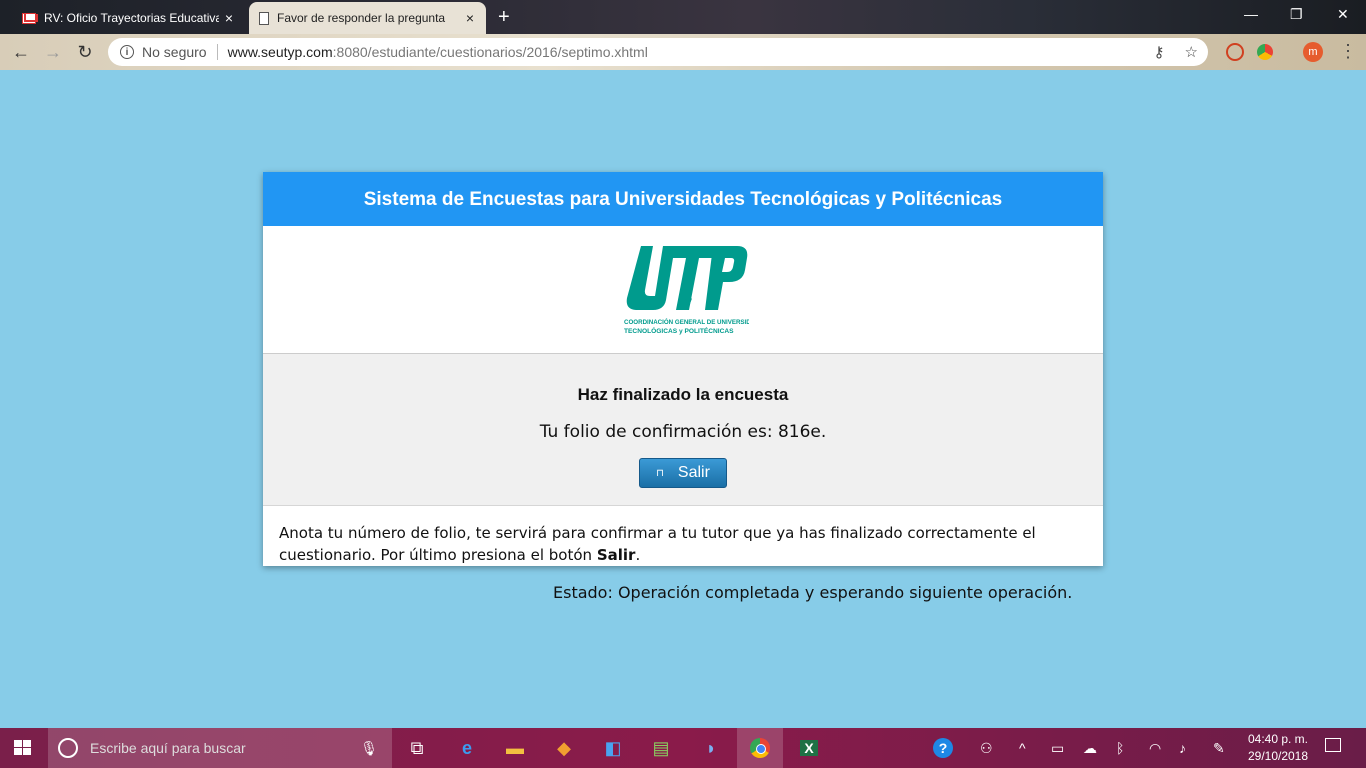 Image resolution: width=1366 pixels, height=768 pixels. What do you see at coordinates (264, 18) in the screenshot?
I see `document-icon` at bounding box center [264, 18].